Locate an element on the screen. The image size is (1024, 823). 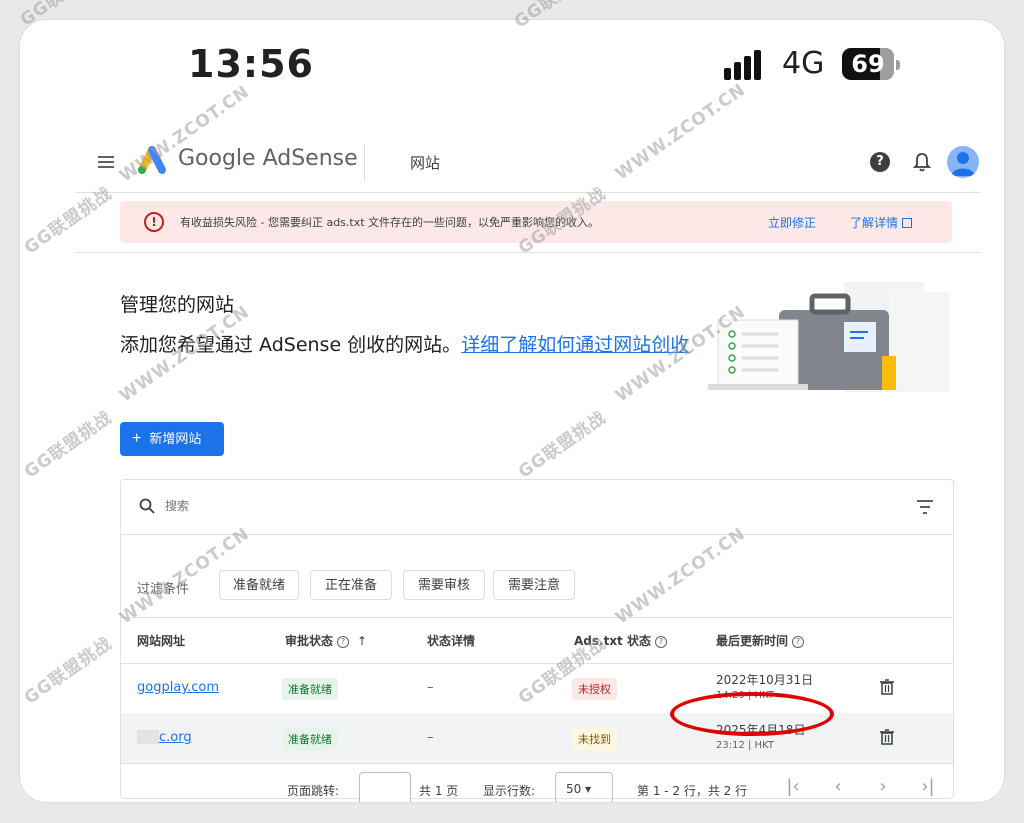
header-divider is located at coordinates (364, 163).